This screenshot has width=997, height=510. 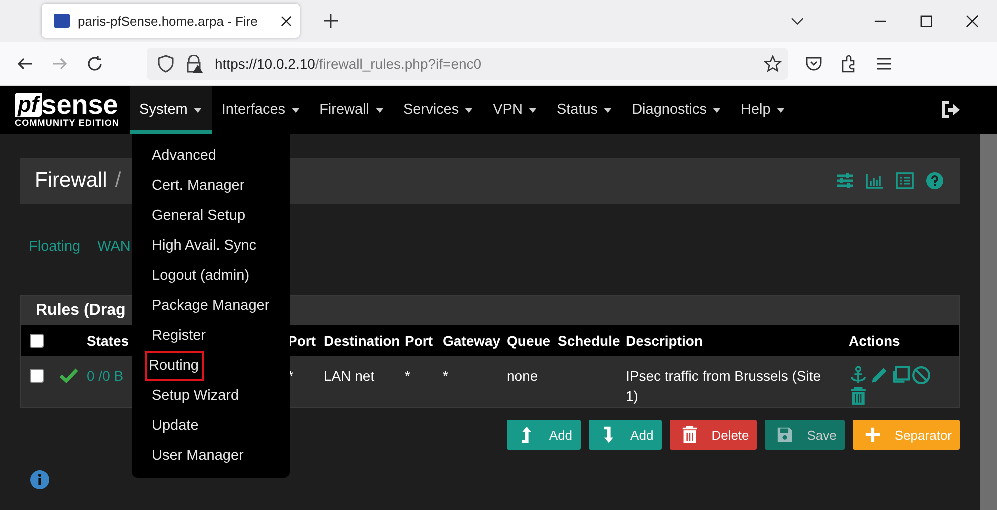 What do you see at coordinates (714, 435) in the screenshot?
I see `delete-button: Delete` at bounding box center [714, 435].